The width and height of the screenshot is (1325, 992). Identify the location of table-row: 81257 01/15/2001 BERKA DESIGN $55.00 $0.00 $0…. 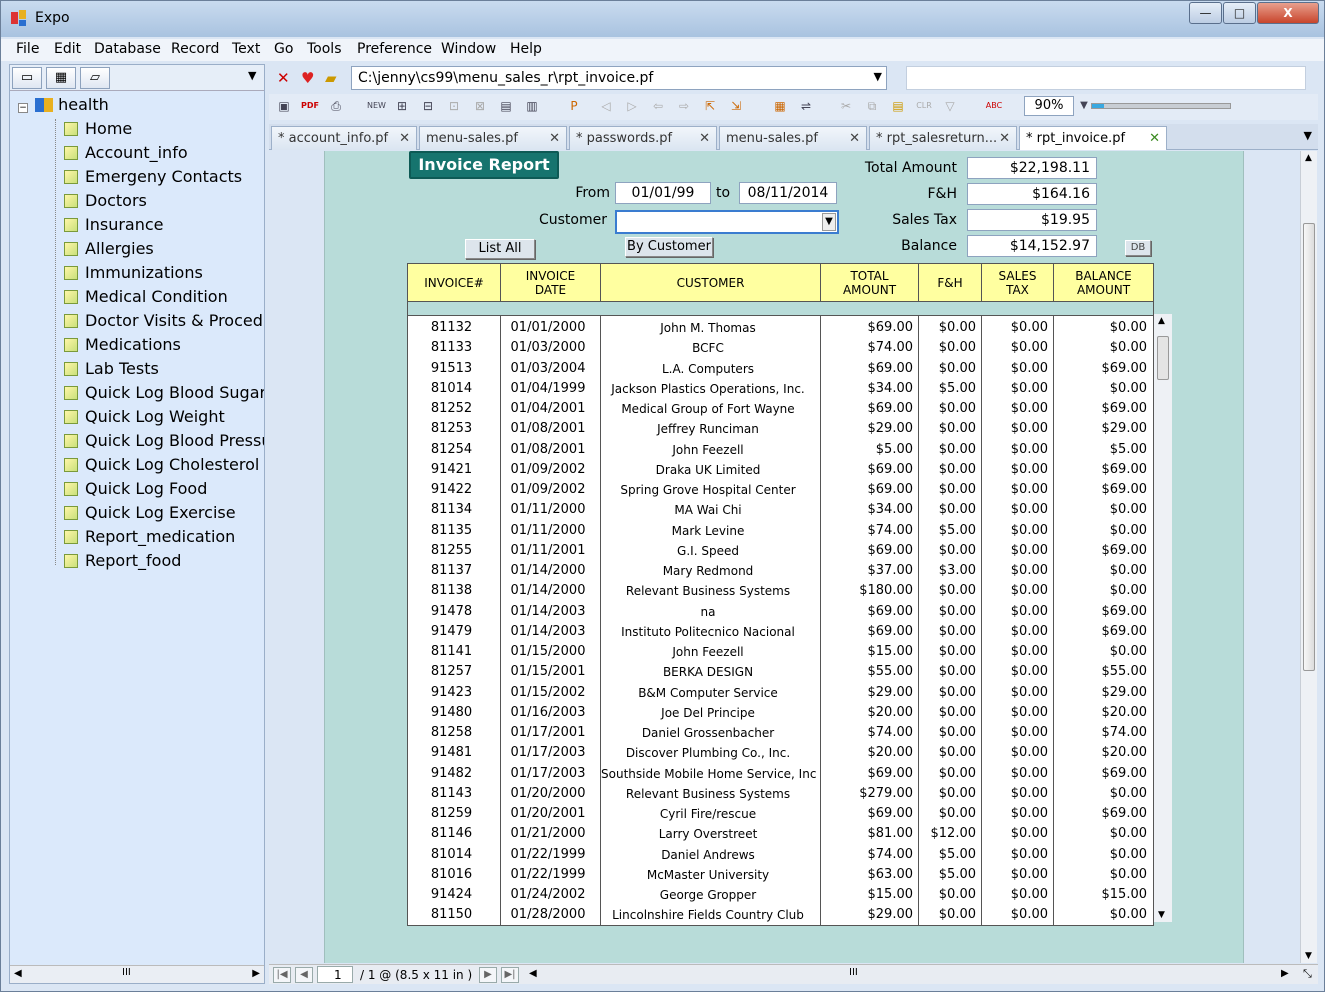
(780, 672).